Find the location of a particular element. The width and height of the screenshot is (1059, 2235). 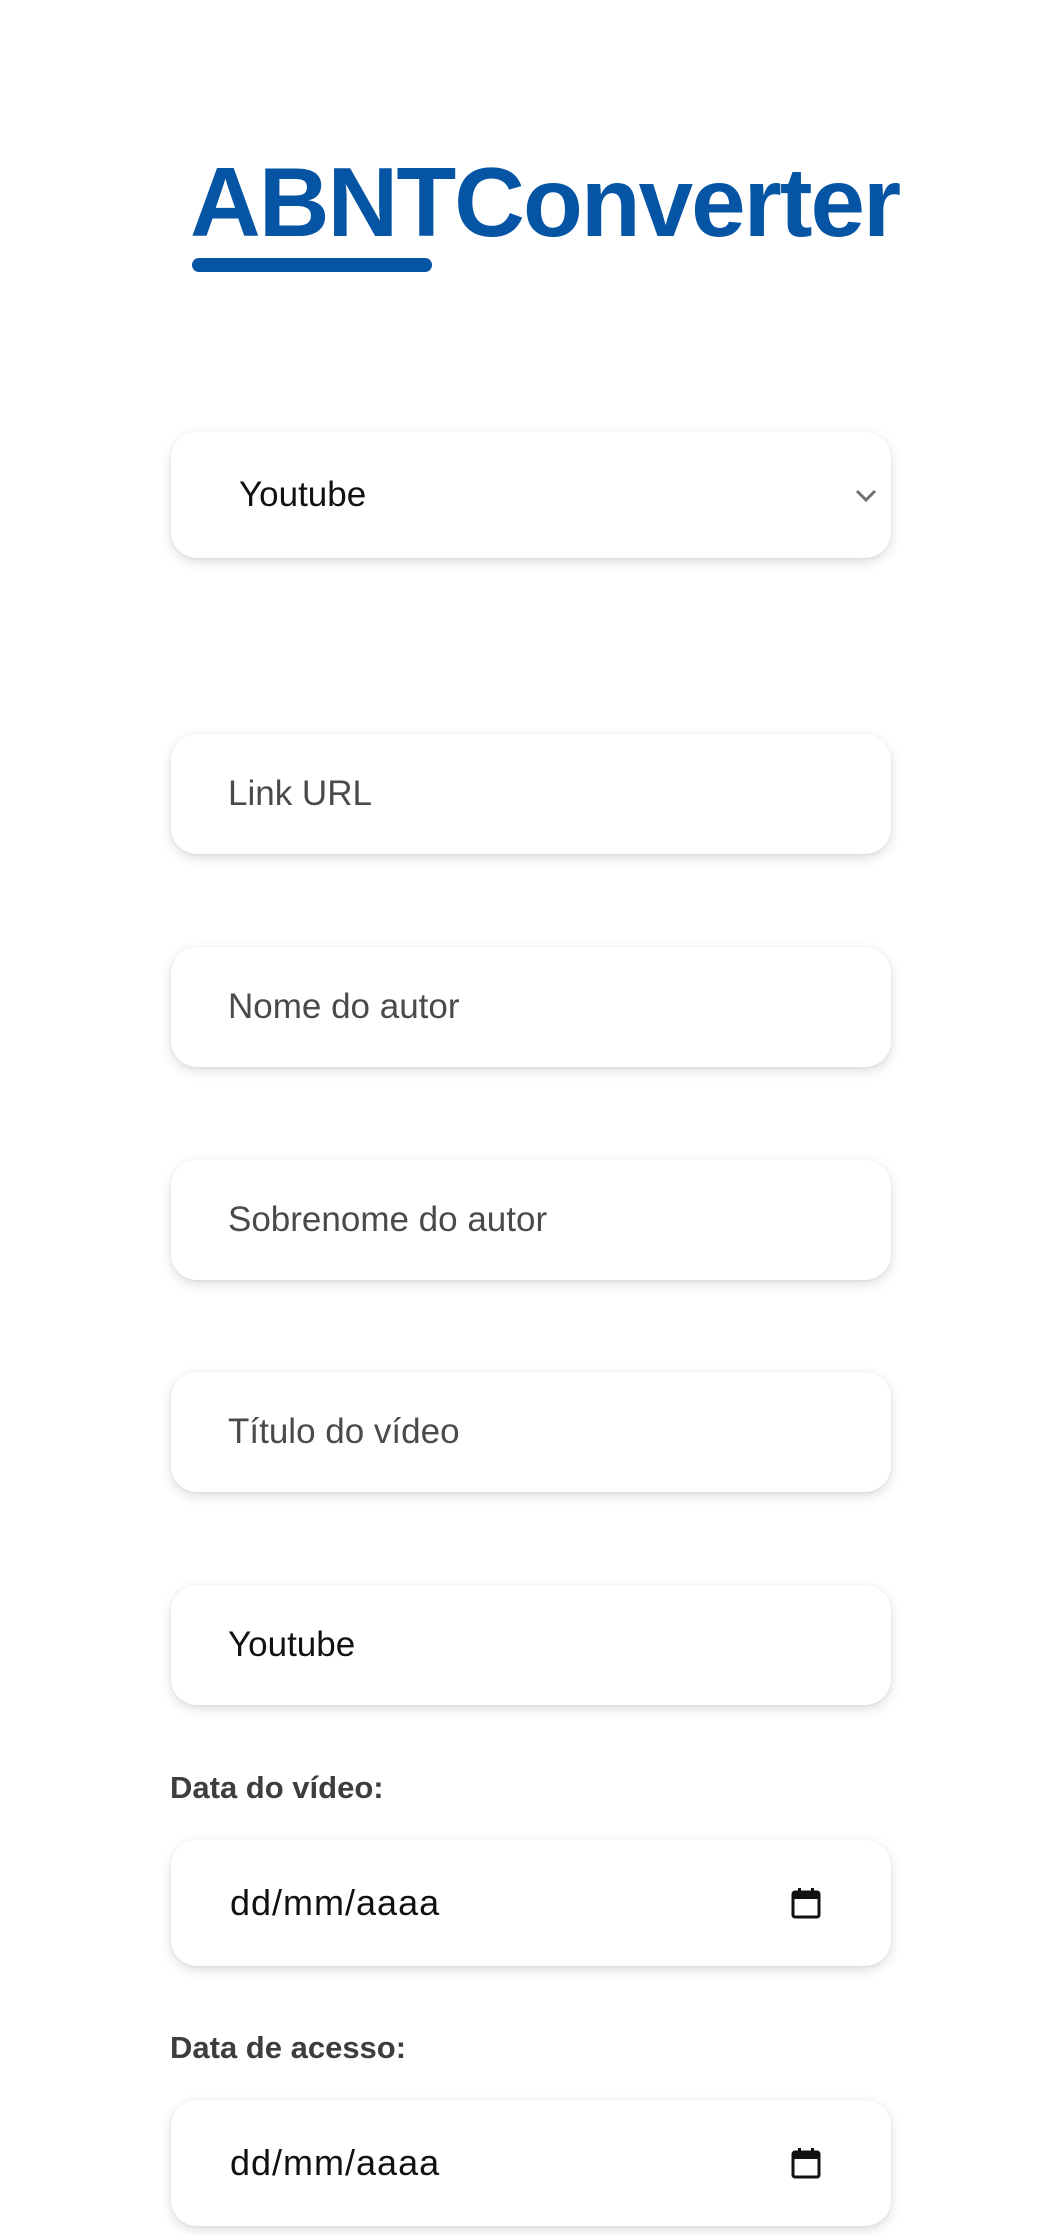

platform-input: Youtube is located at coordinates (531, 1645).